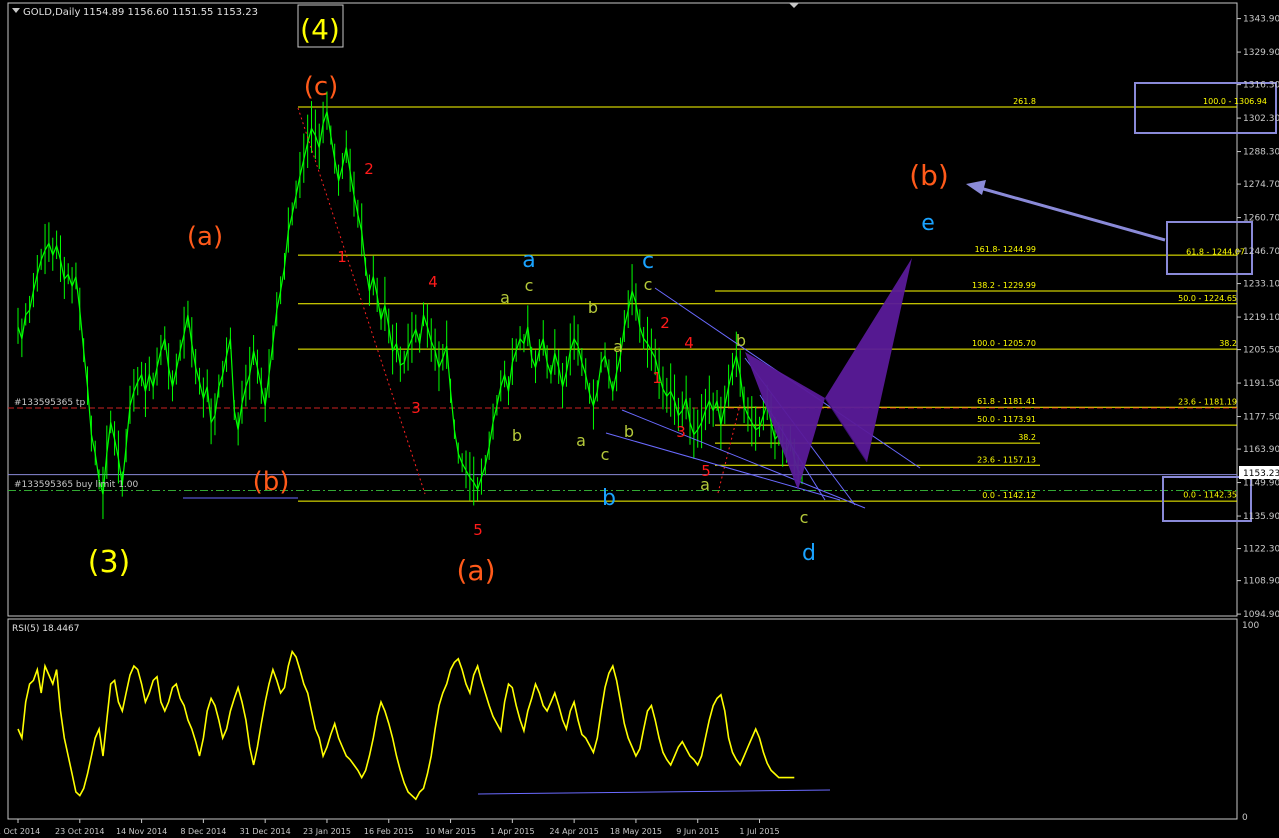  What do you see at coordinates (1210, 495) in the screenshot?
I see `fib-label: 0.0 - 1142.35` at bounding box center [1210, 495].